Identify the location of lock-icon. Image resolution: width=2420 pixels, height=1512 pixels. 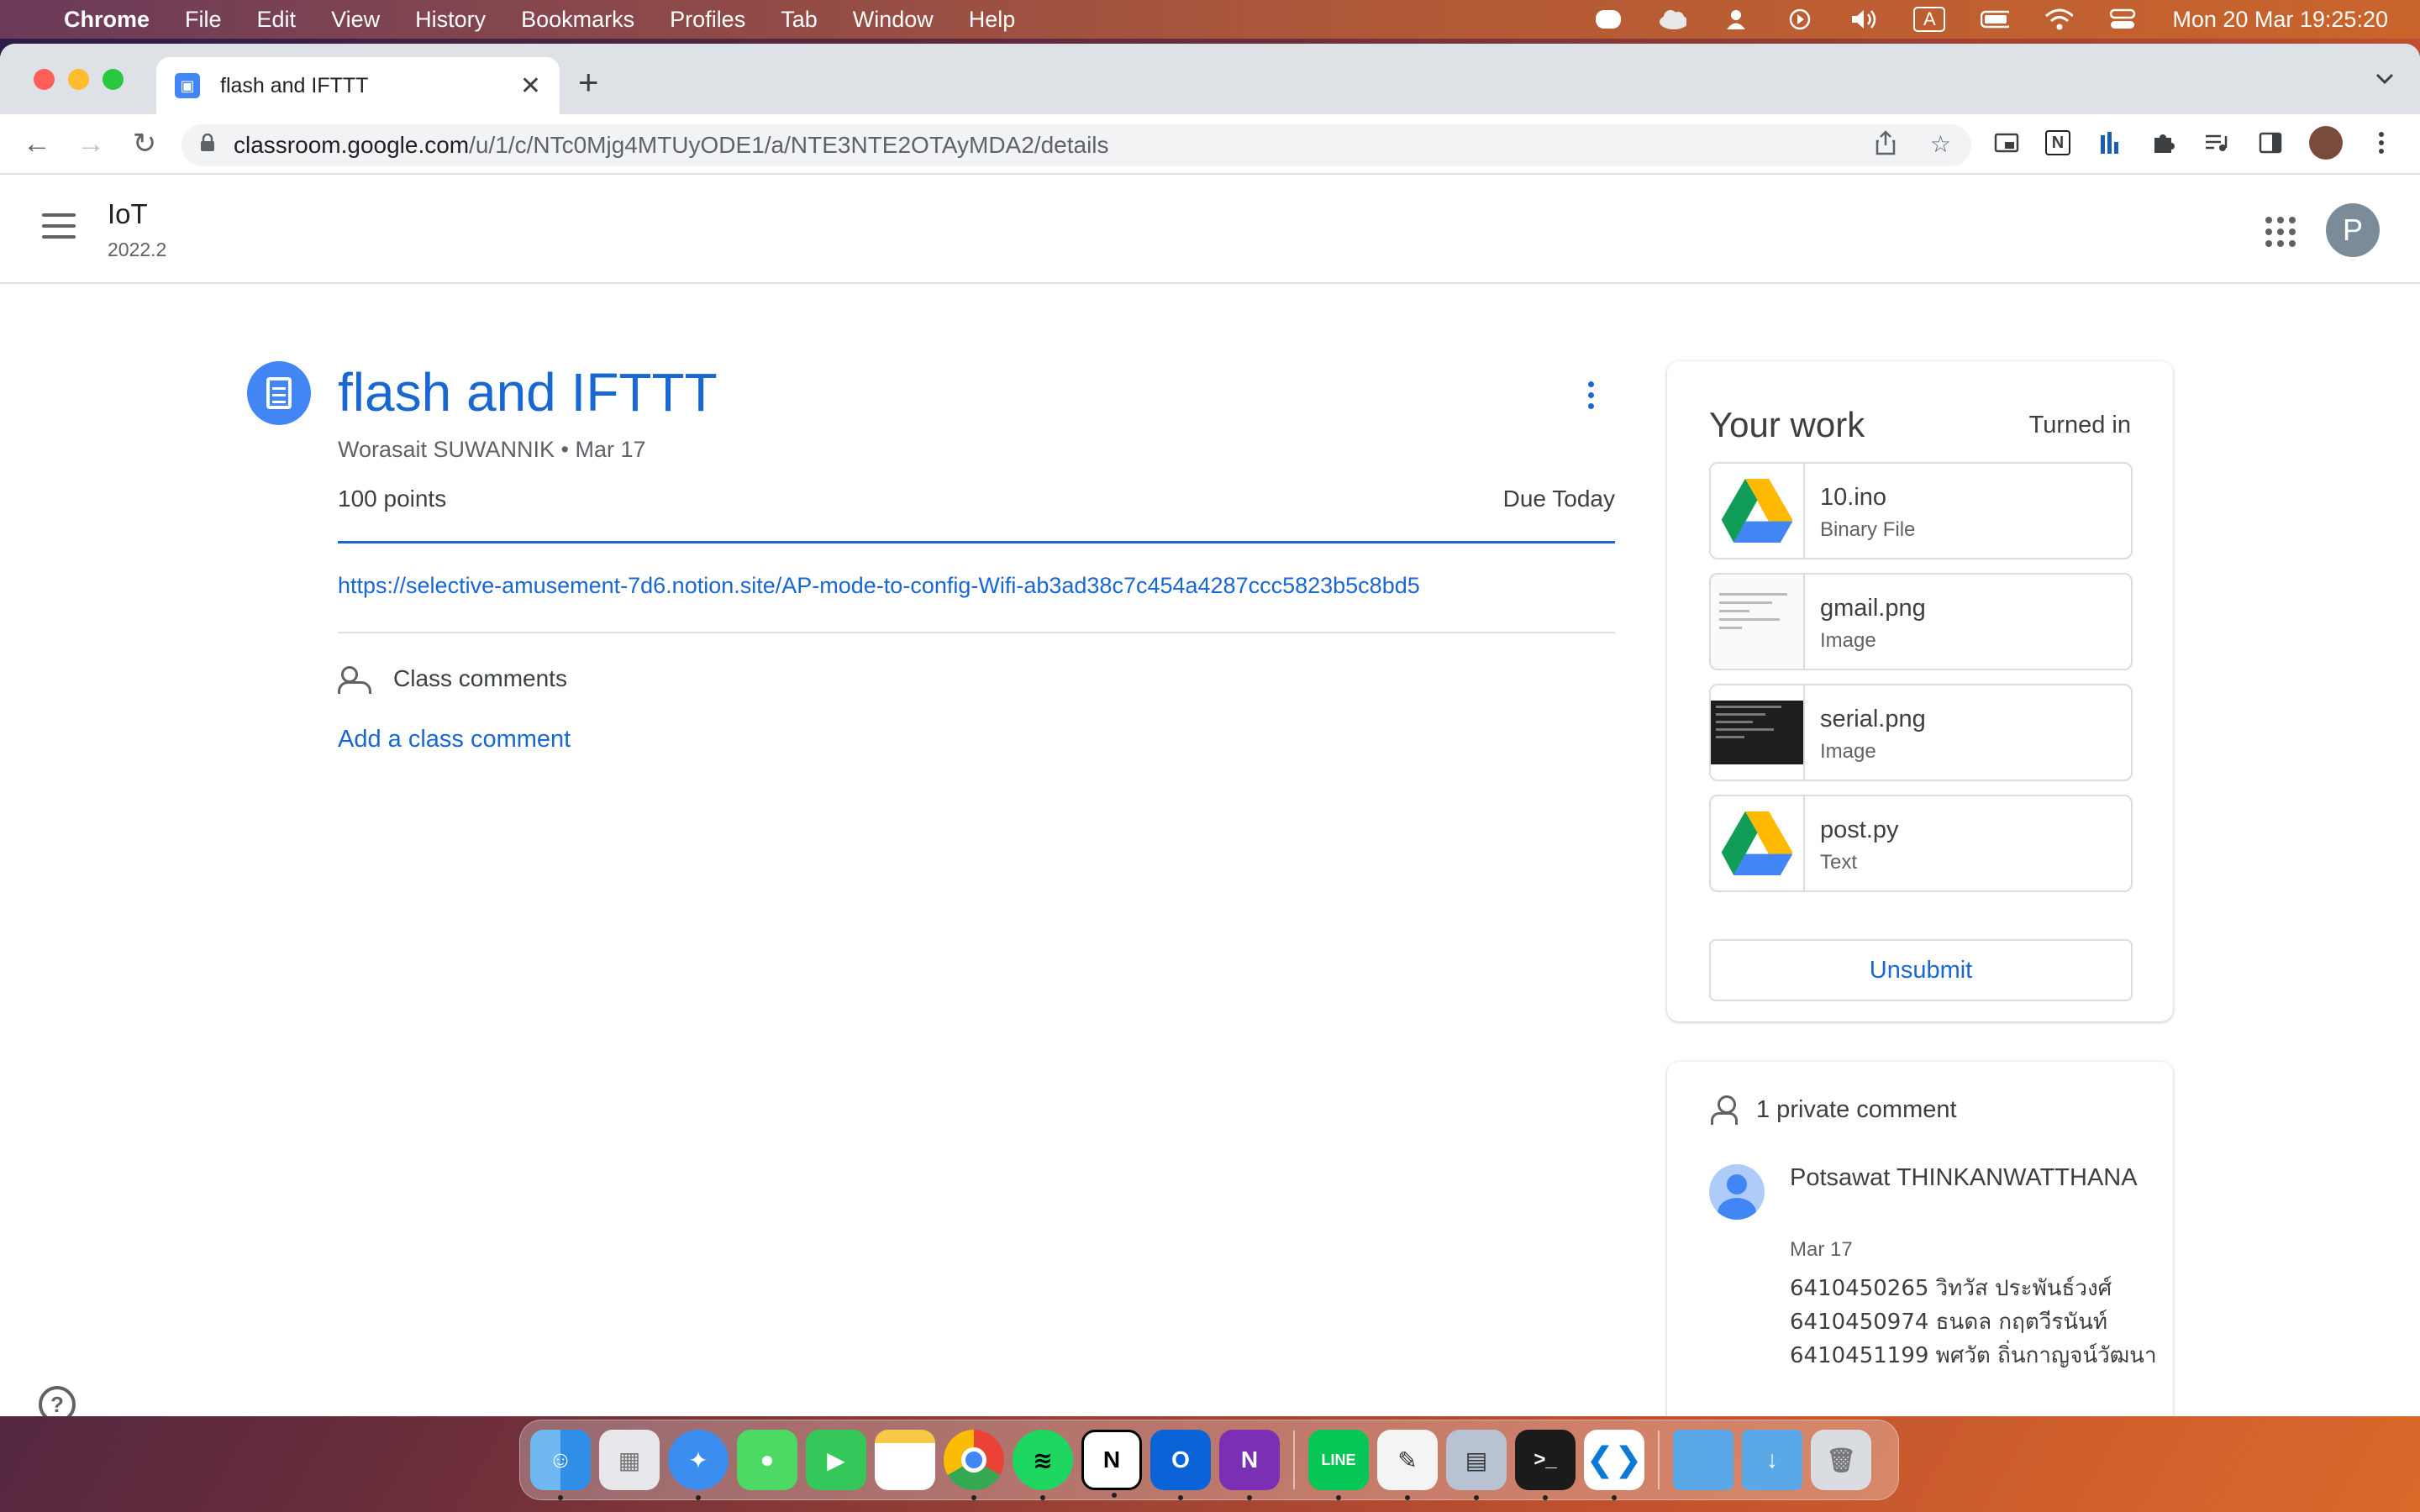
(207, 145).